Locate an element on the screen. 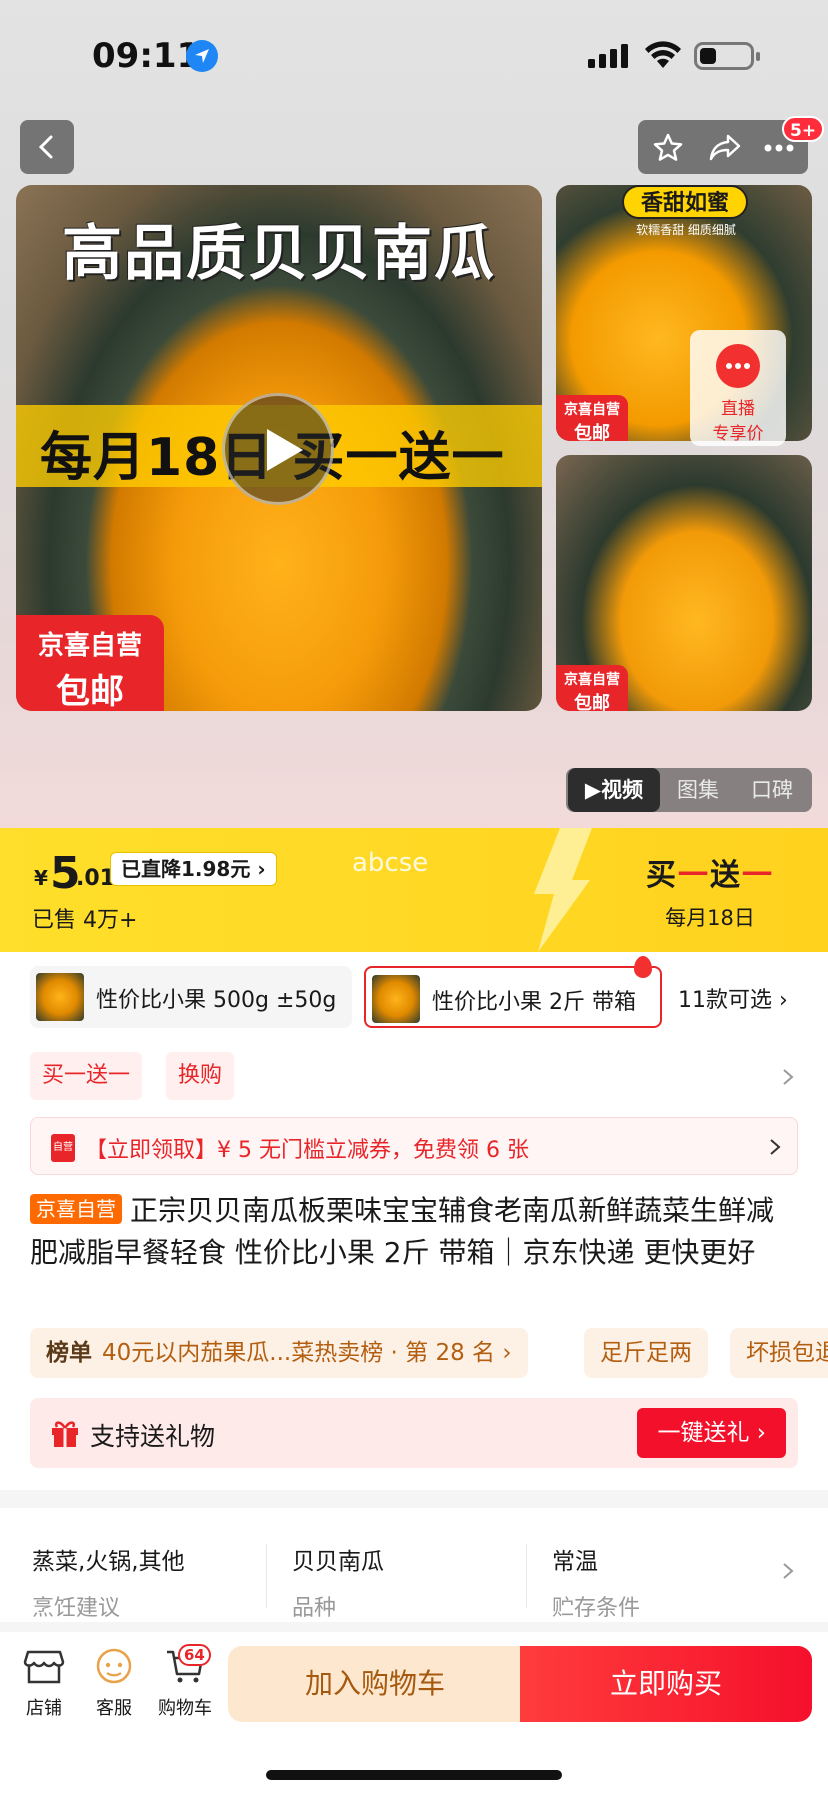  spec-row: 蒸菜,火锅,其他 烹饪建议 贝贝南瓜 品种 常温 贮存条件 is located at coordinates (414, 1571).